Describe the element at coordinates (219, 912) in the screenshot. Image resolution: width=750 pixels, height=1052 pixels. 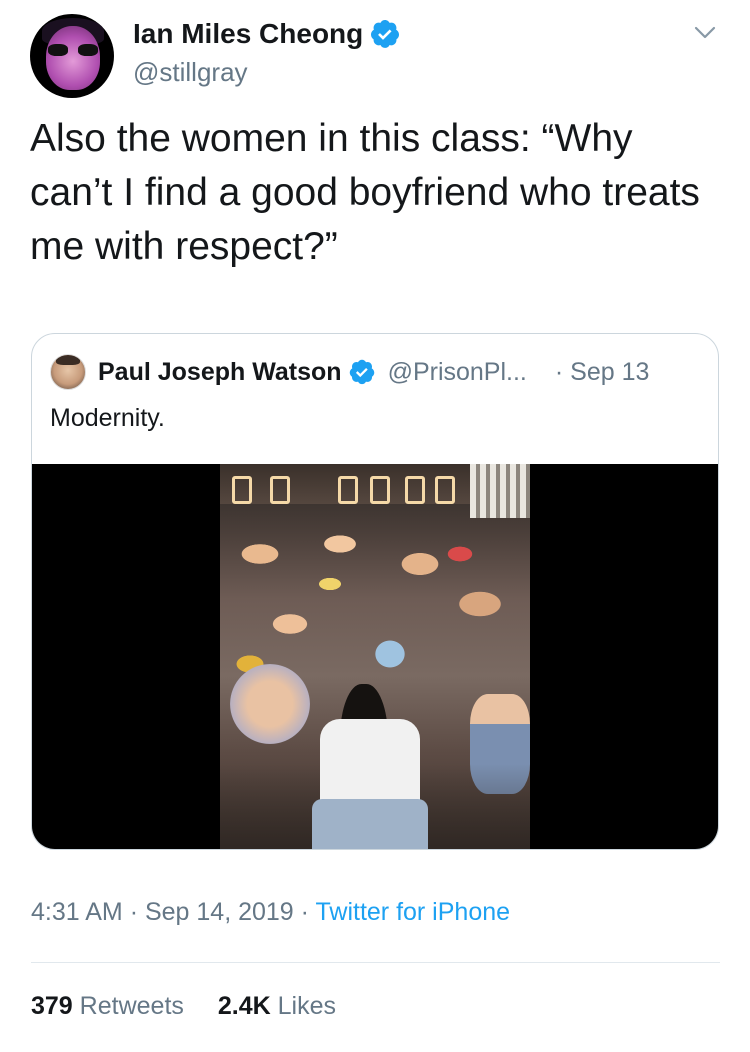
I see `tweet-date: Sep 14, 2019` at that location.